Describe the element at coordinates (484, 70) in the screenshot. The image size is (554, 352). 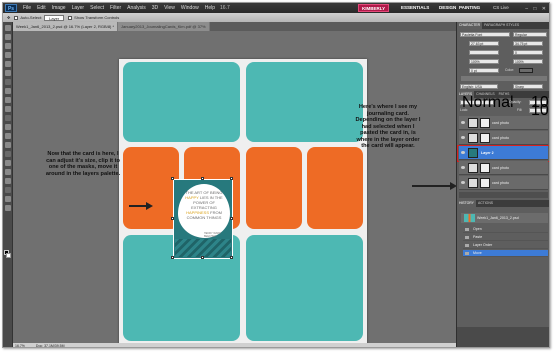
I see `baseline-shift-field: 0 pt` at that location.